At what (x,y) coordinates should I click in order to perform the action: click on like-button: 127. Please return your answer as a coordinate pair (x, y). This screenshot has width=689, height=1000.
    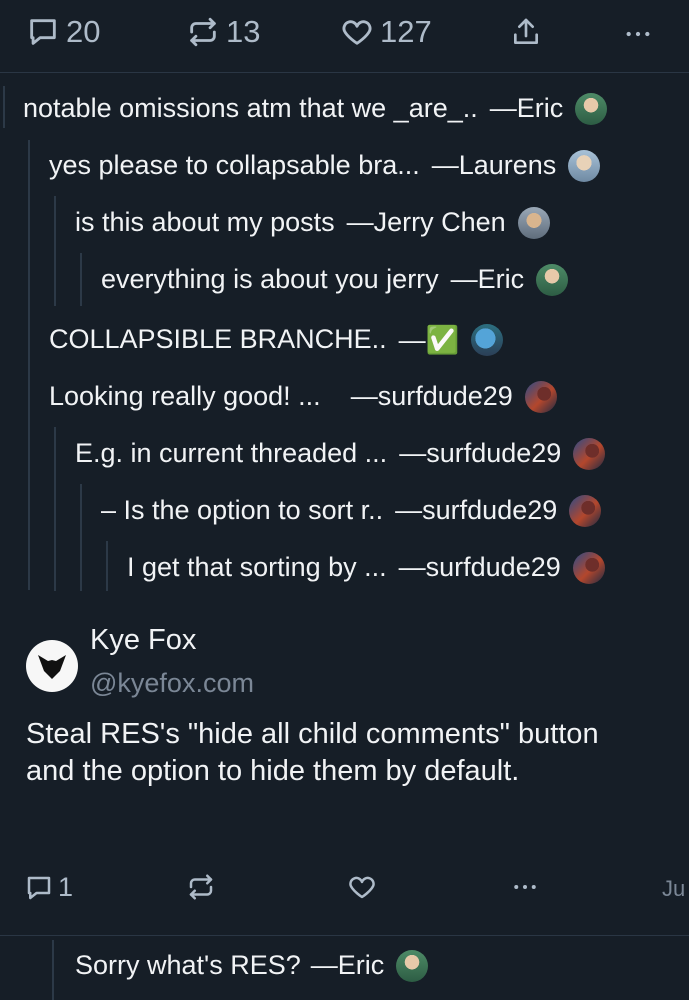
    Looking at the image, I should click on (386, 32).